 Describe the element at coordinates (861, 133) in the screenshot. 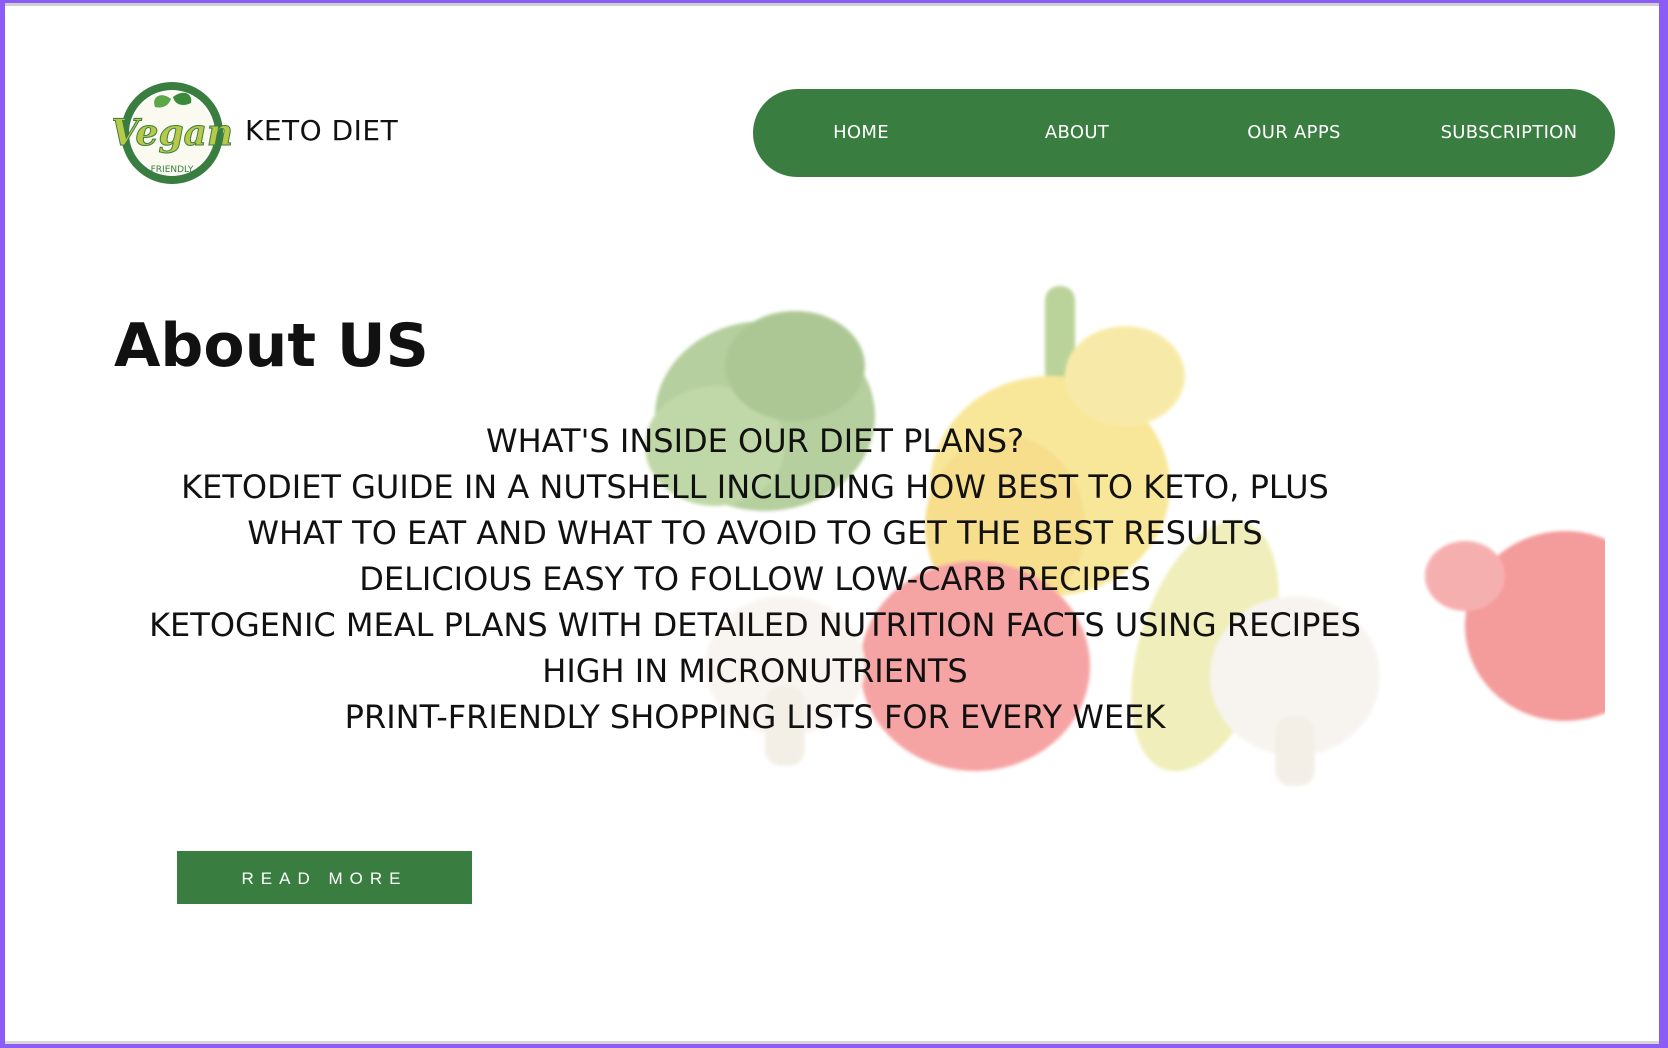

I see `nav-home: HOME` at that location.